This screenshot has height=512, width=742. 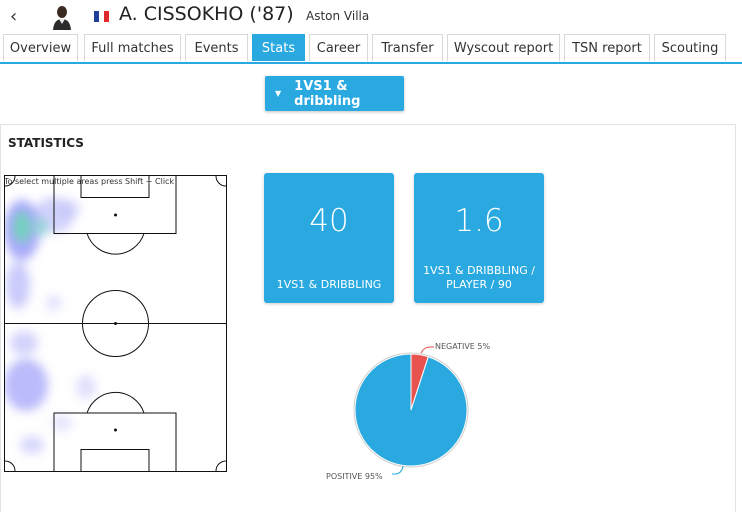 What do you see at coordinates (427, 350) in the screenshot?
I see `pie-leader-negative` at bounding box center [427, 350].